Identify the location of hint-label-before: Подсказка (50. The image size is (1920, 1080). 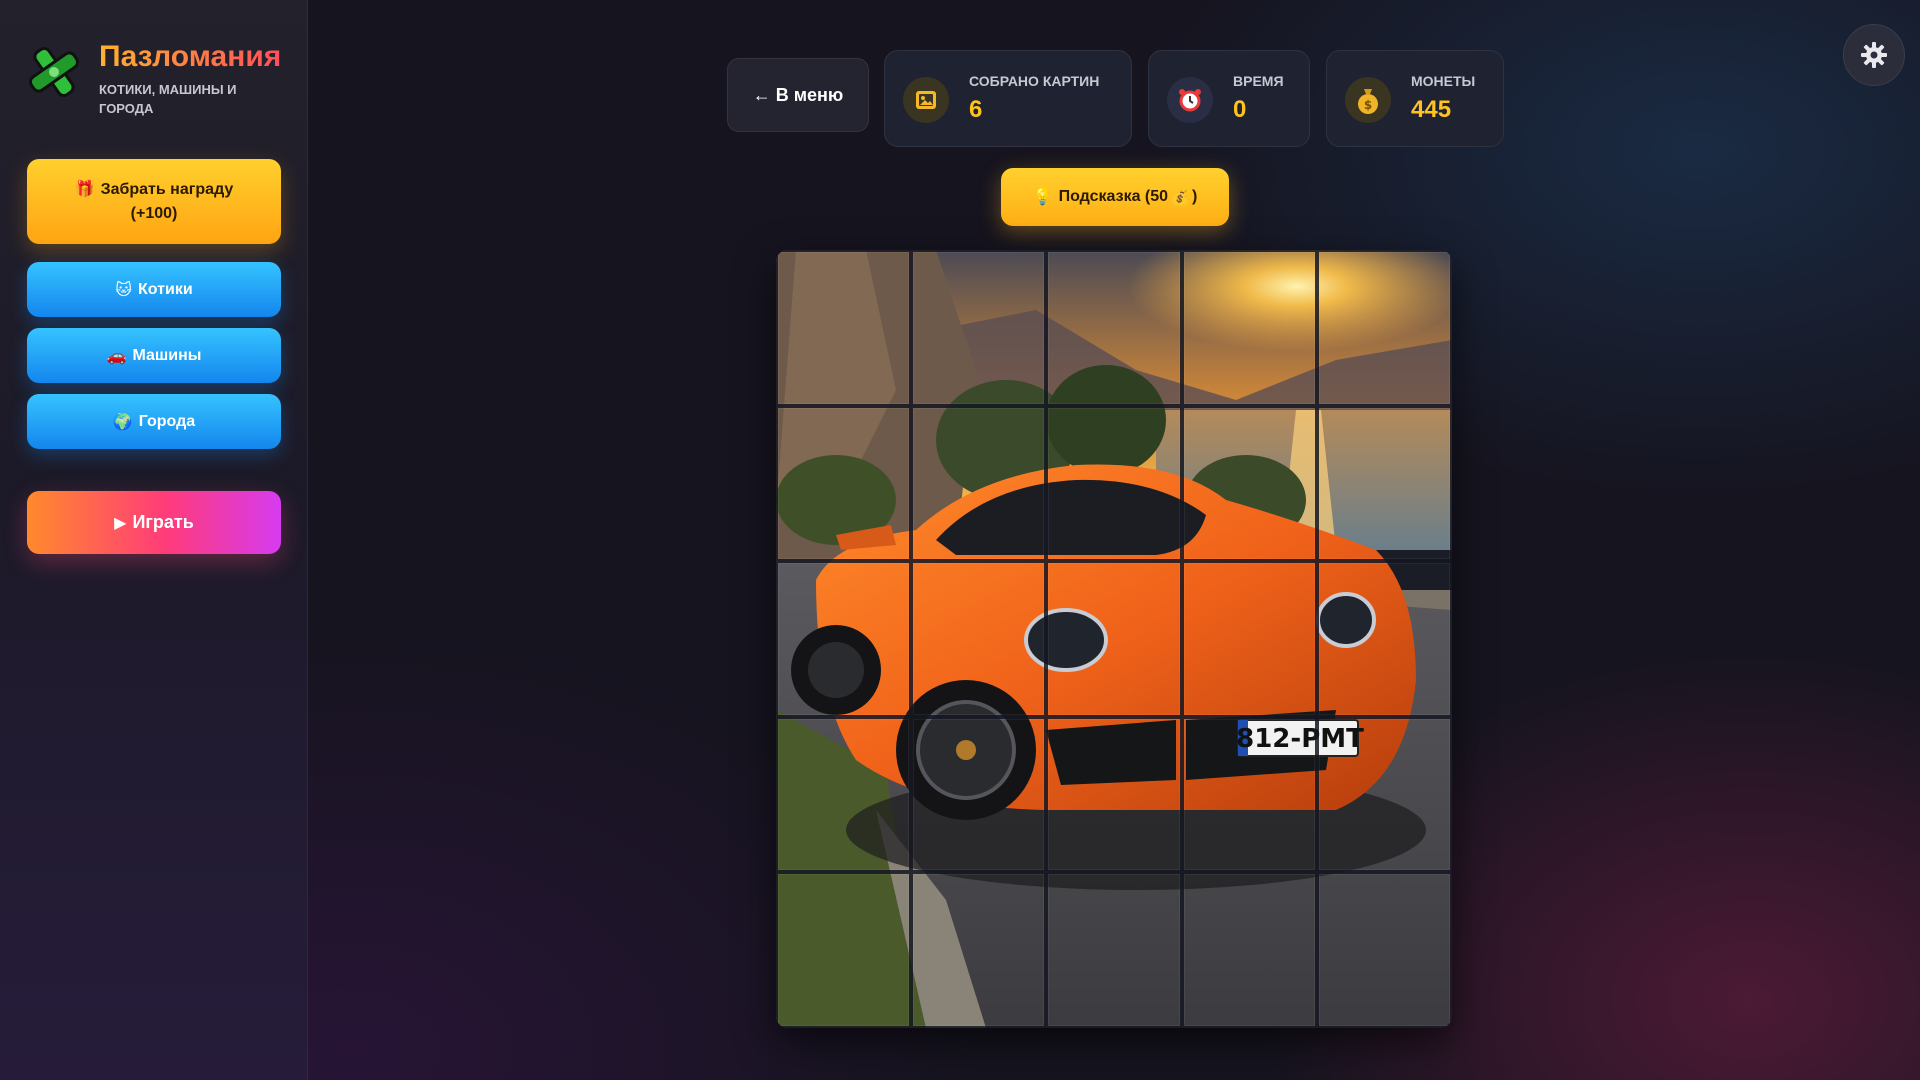
(1113, 196).